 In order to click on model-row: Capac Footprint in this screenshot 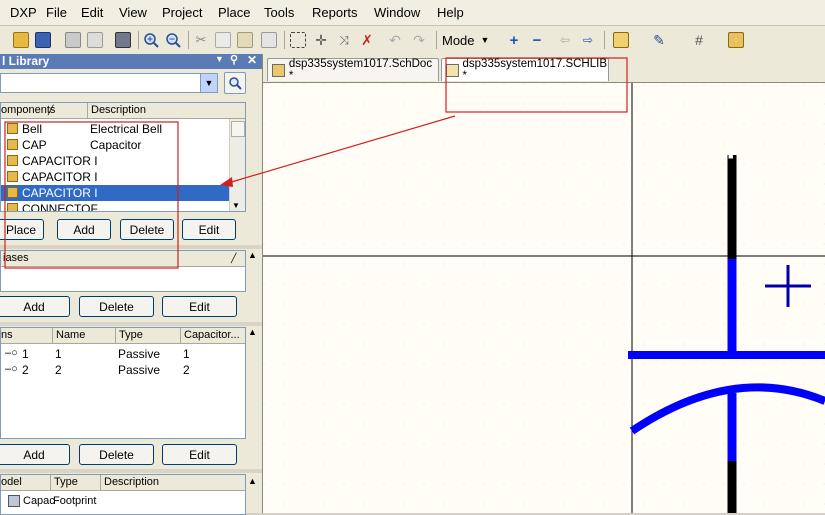, I will do `click(123, 502)`.